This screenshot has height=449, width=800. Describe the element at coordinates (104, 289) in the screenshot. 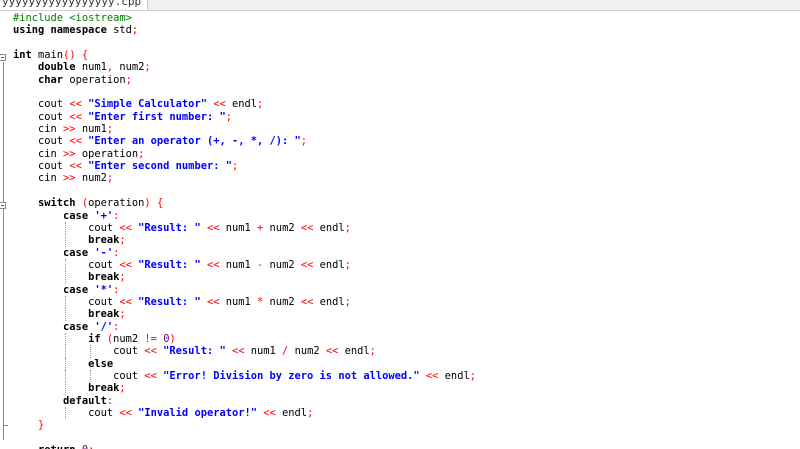

I see `code-token: '*'` at that location.